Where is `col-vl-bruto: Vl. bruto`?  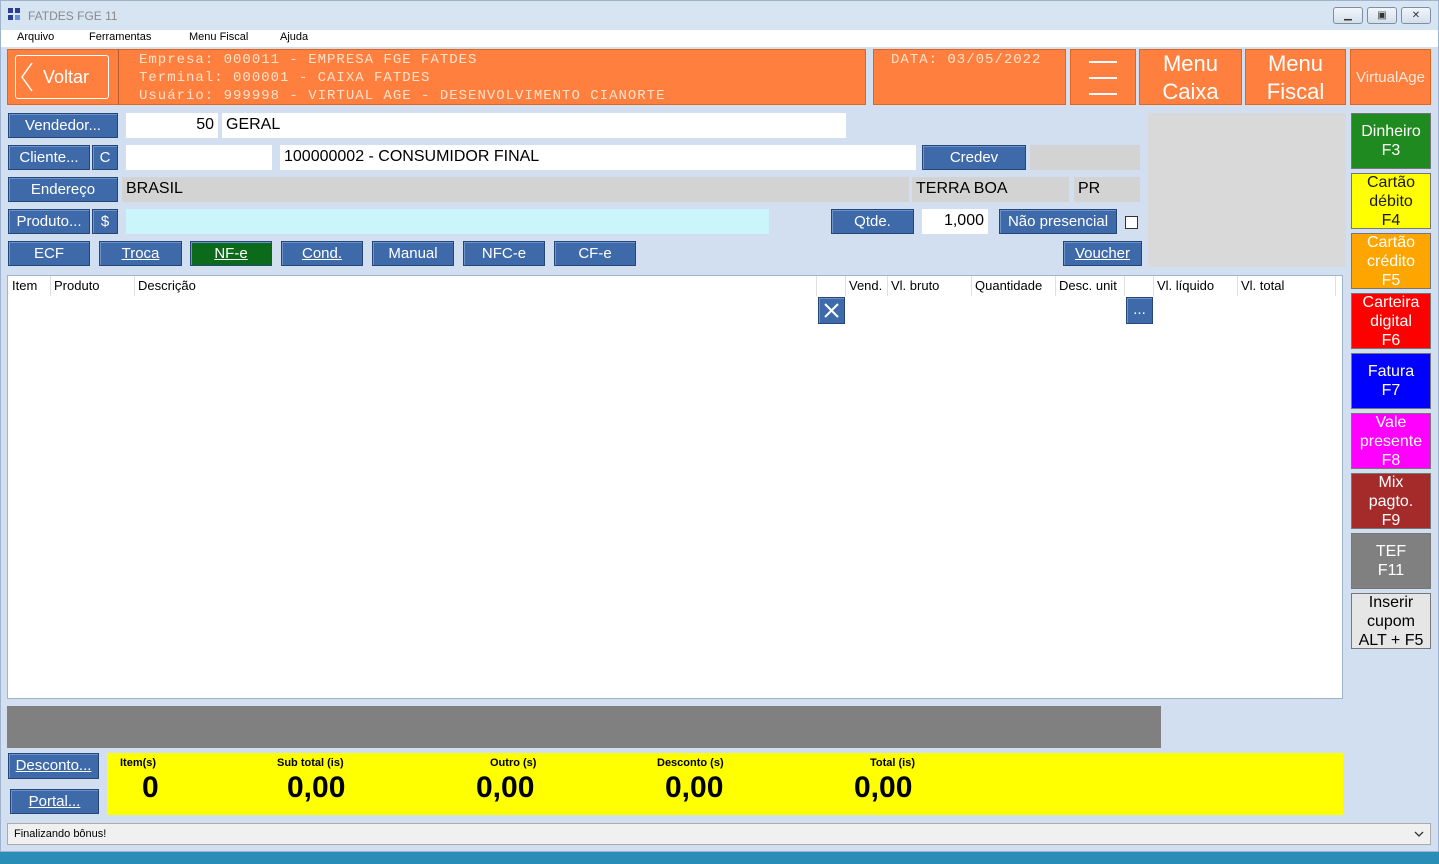 col-vl-bruto: Vl. bruto is located at coordinates (915, 285).